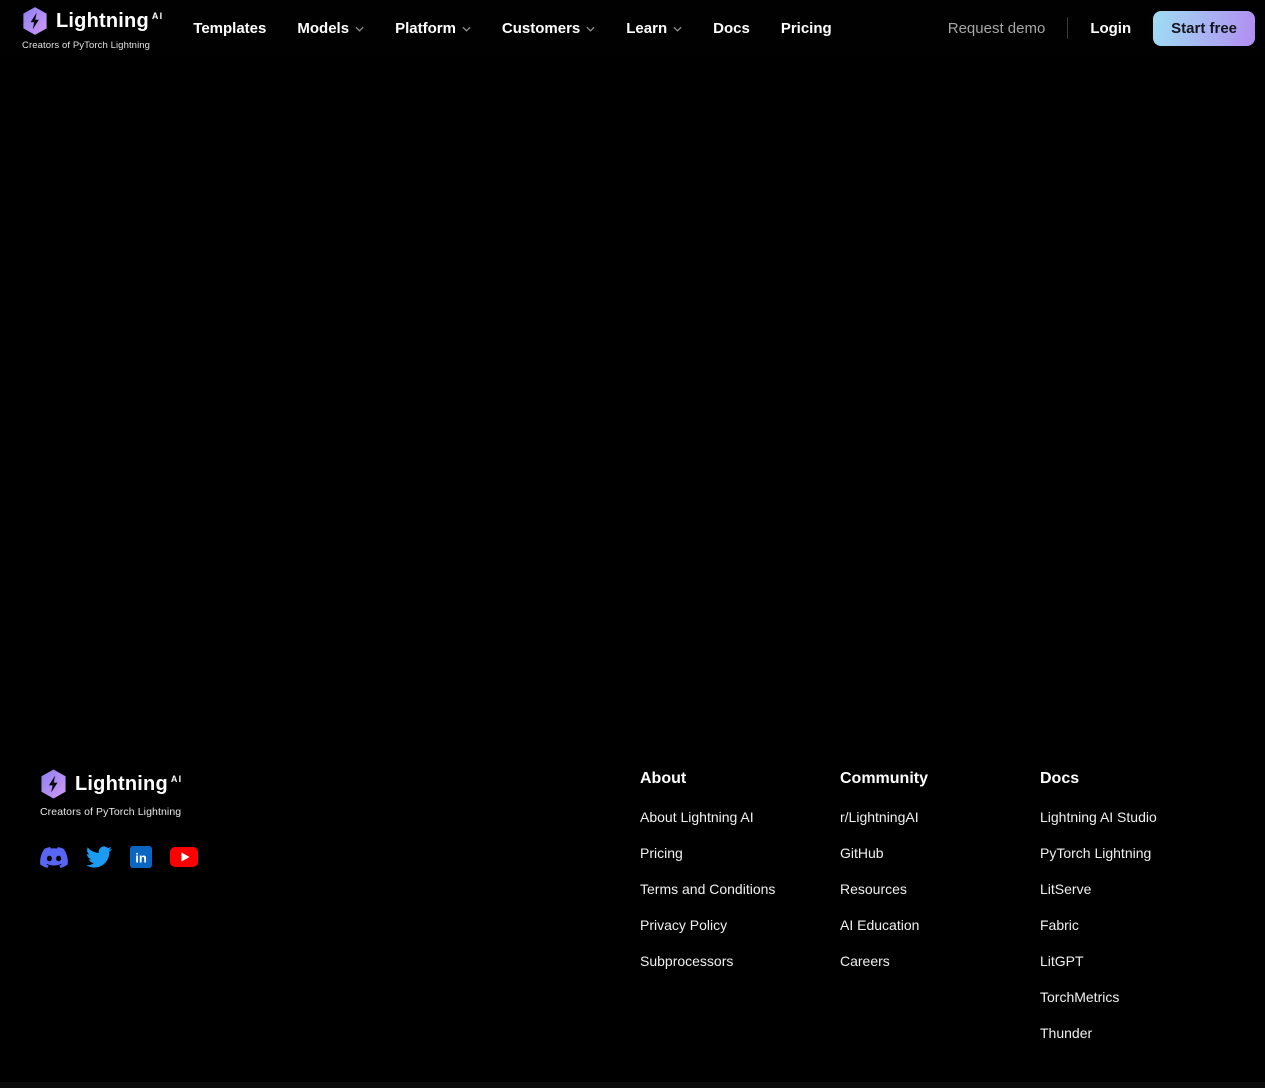  Describe the element at coordinates (119, 857) in the screenshot. I see `social-links: in` at that location.